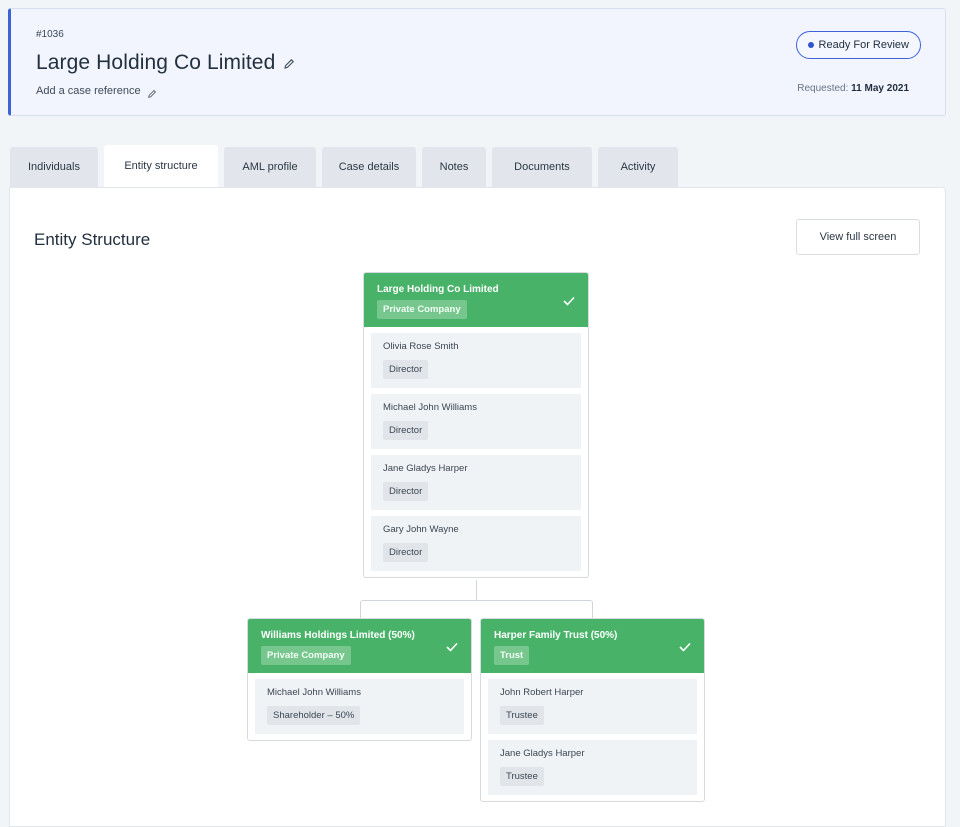 This screenshot has width=960, height=827. I want to click on requested-date: Requested: 11 May 2021, so click(853, 88).